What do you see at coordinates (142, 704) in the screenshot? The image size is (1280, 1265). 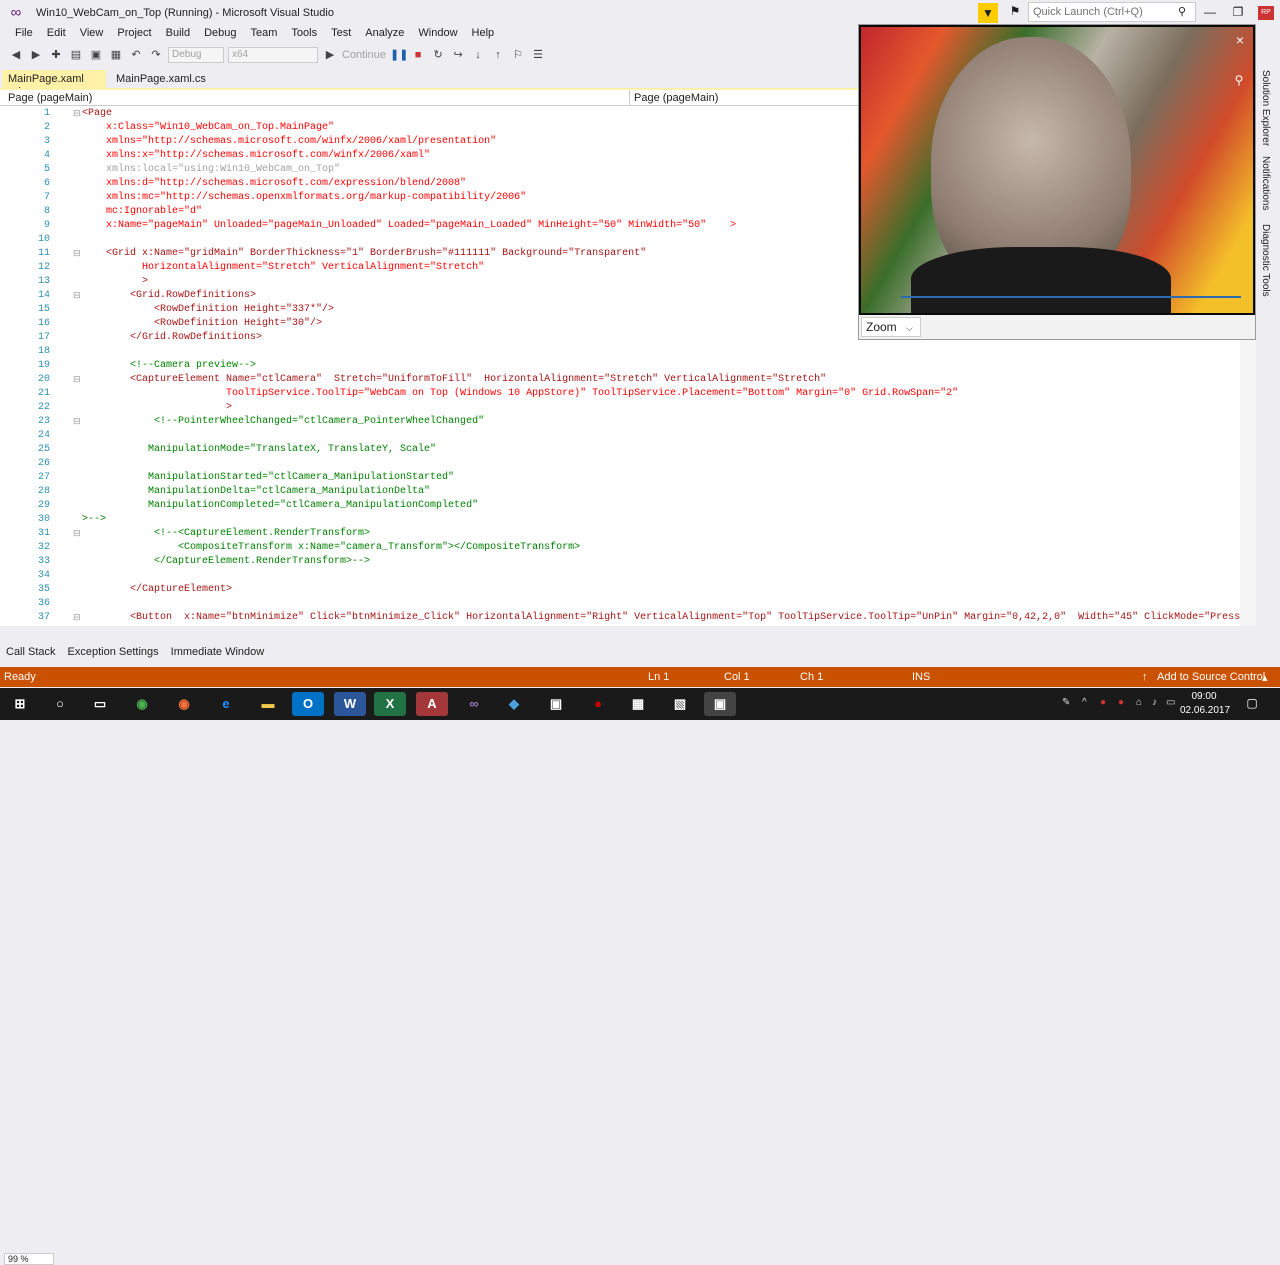 I see `chrome-icon: ◉` at bounding box center [142, 704].